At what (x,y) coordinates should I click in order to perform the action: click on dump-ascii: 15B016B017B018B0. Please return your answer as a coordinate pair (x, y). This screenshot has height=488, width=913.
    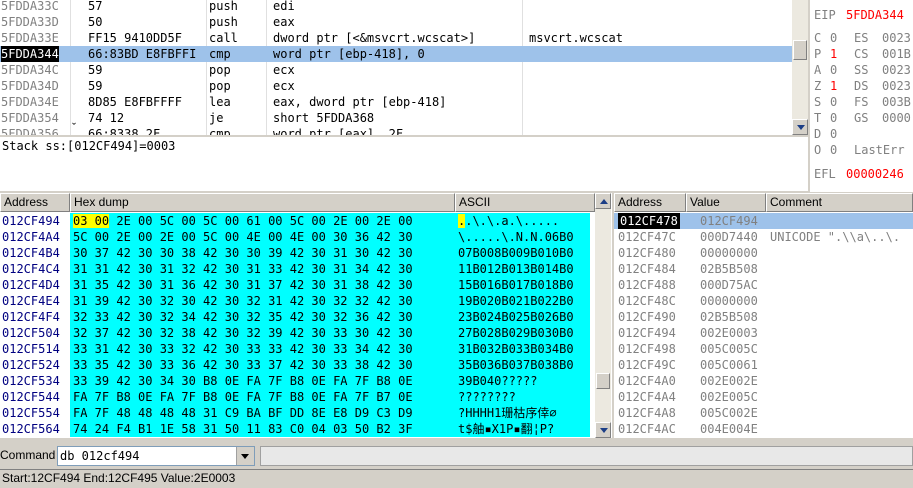
    Looking at the image, I should click on (522, 285).